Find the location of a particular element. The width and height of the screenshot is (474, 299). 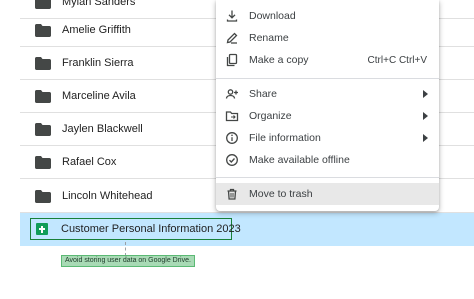

menu-item-download: Download is located at coordinates (327, 16).